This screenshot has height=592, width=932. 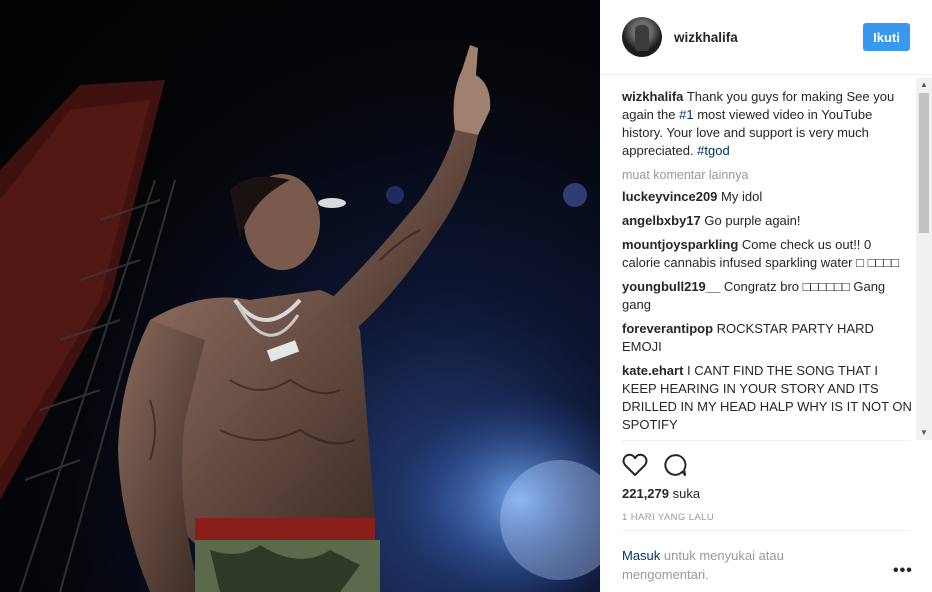 I want to click on comment-item: foreverantipop ROCKSTAR PARTY HARD EMOJI, so click(x=767, y=338).